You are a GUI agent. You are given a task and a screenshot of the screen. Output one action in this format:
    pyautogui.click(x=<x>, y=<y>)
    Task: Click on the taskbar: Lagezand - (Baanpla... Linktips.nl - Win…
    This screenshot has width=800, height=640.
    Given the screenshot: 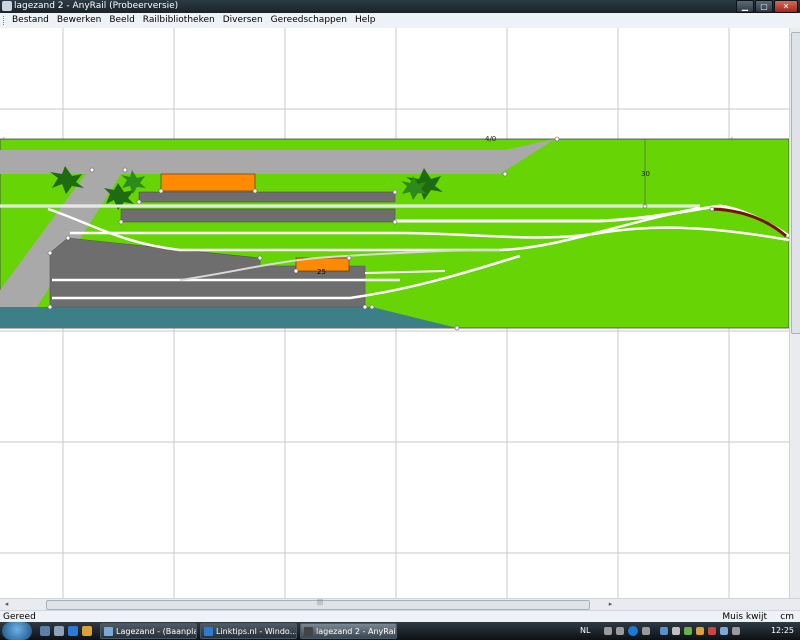 What is the action you would take?
    pyautogui.click(x=400, y=631)
    